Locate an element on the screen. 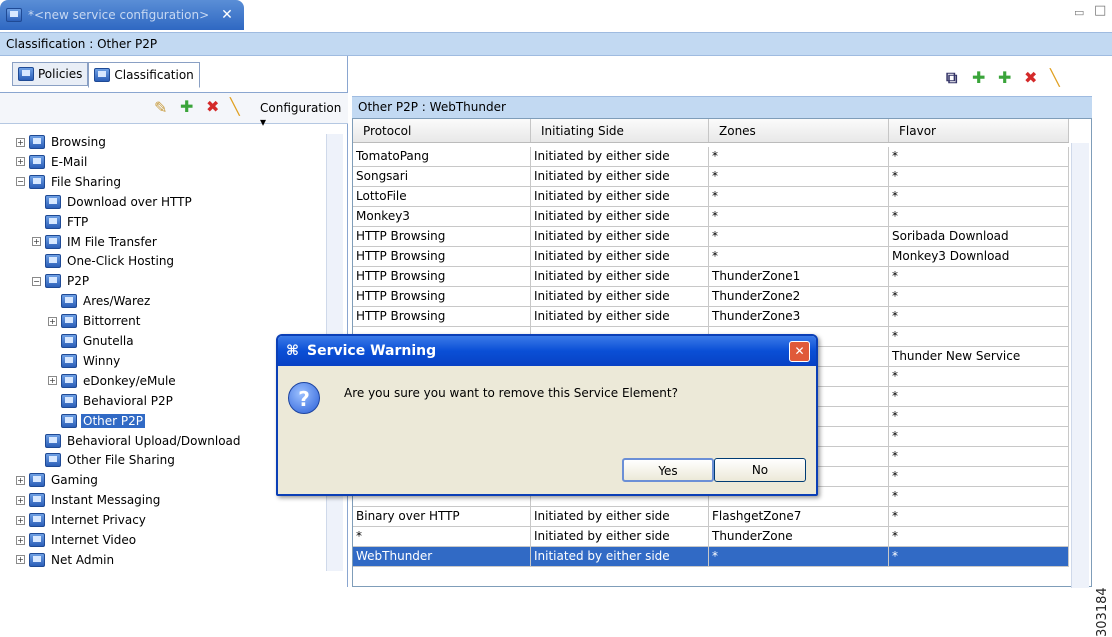 This screenshot has height=637, width=1112. add-service-icon: ✚ is located at coordinates (978, 77).